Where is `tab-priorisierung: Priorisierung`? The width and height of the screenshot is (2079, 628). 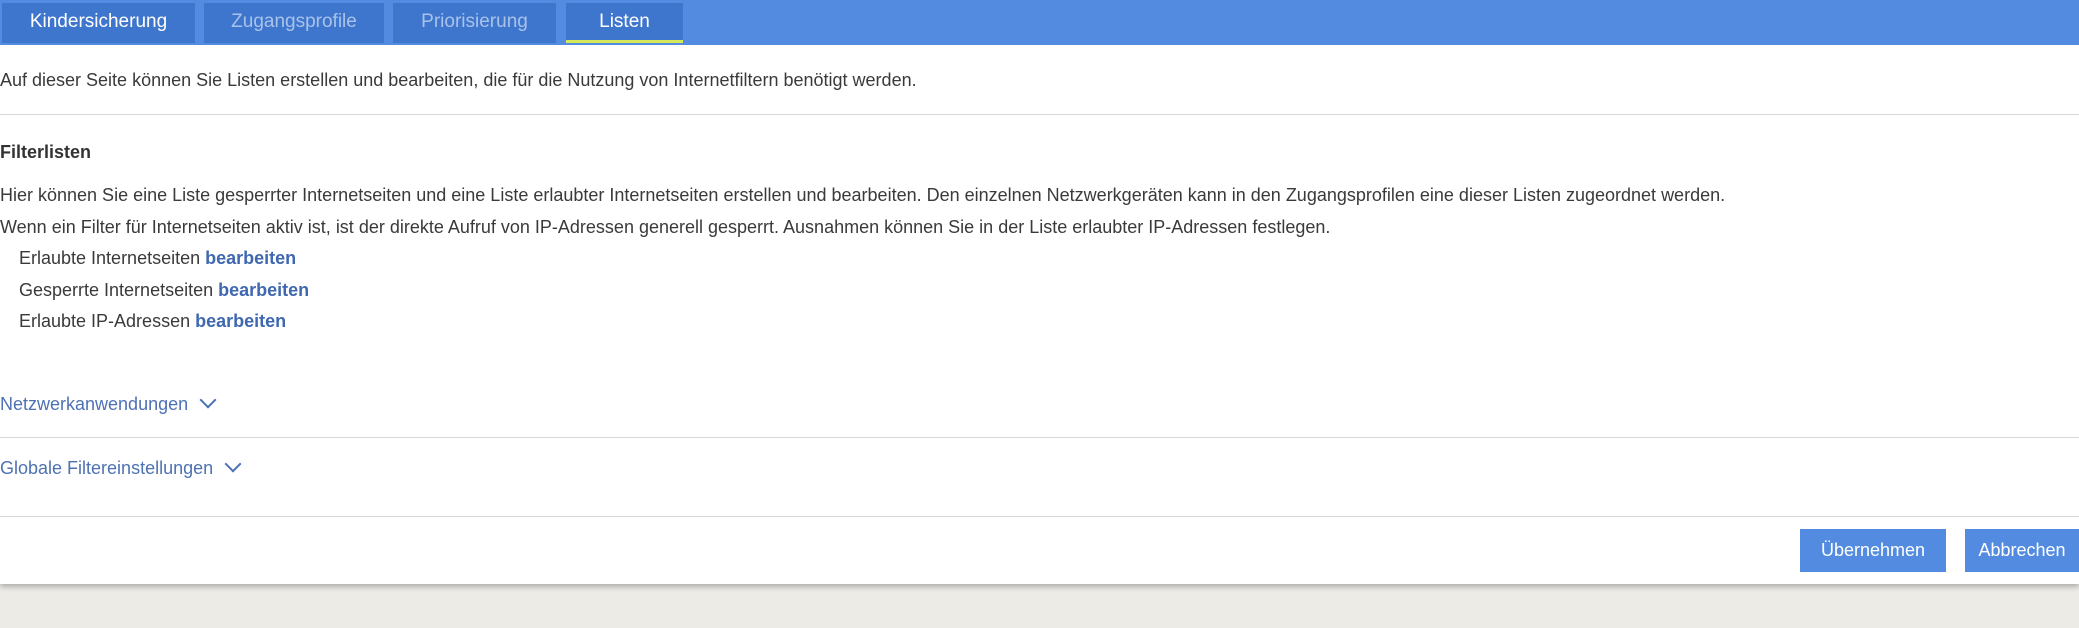 tab-priorisierung: Priorisierung is located at coordinates (474, 23).